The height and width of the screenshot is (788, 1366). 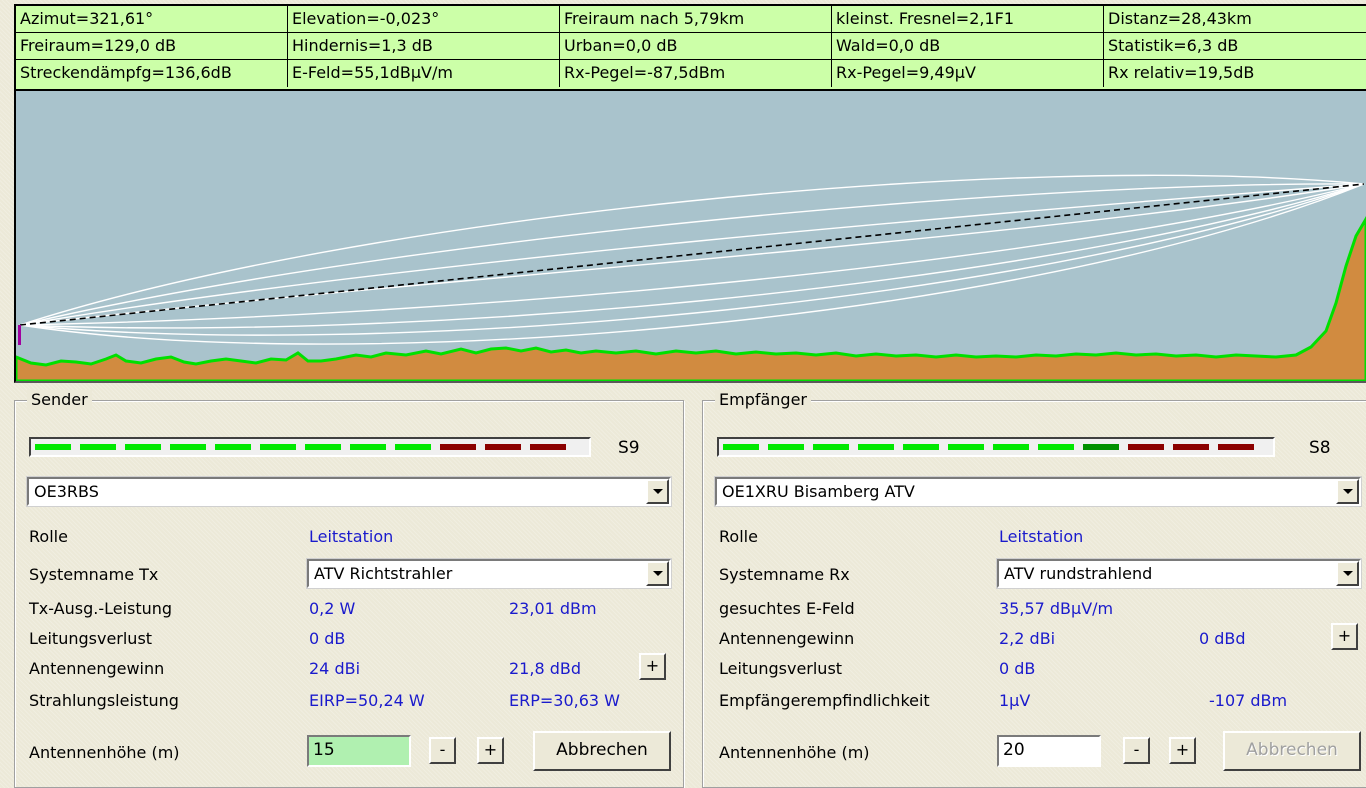 What do you see at coordinates (1015, 700) in the screenshot?
I see `receiver-sensitivity-uv: 1µV` at bounding box center [1015, 700].